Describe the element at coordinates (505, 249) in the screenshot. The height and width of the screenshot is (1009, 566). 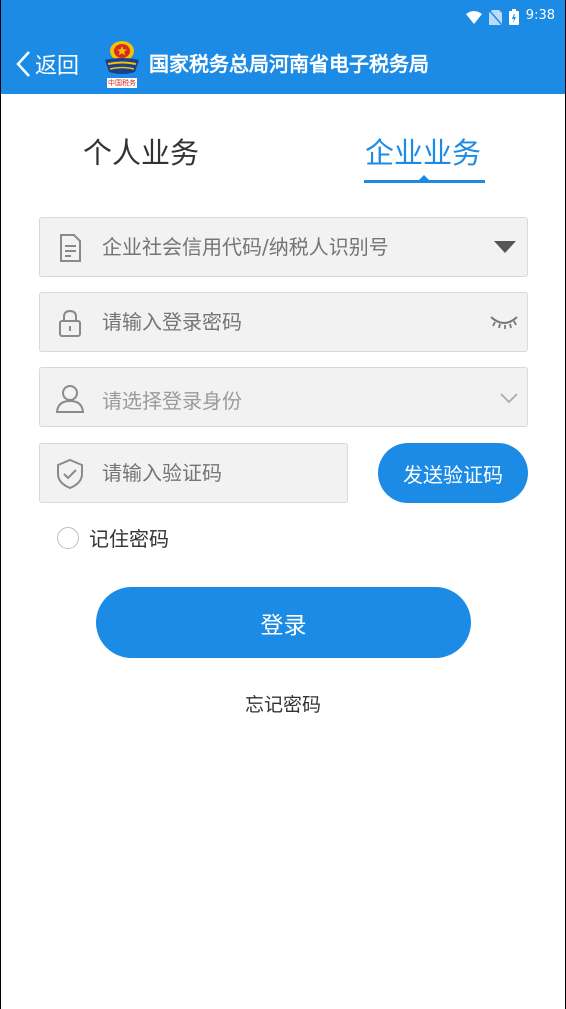
I see `dropdown-triangle-icon` at that location.